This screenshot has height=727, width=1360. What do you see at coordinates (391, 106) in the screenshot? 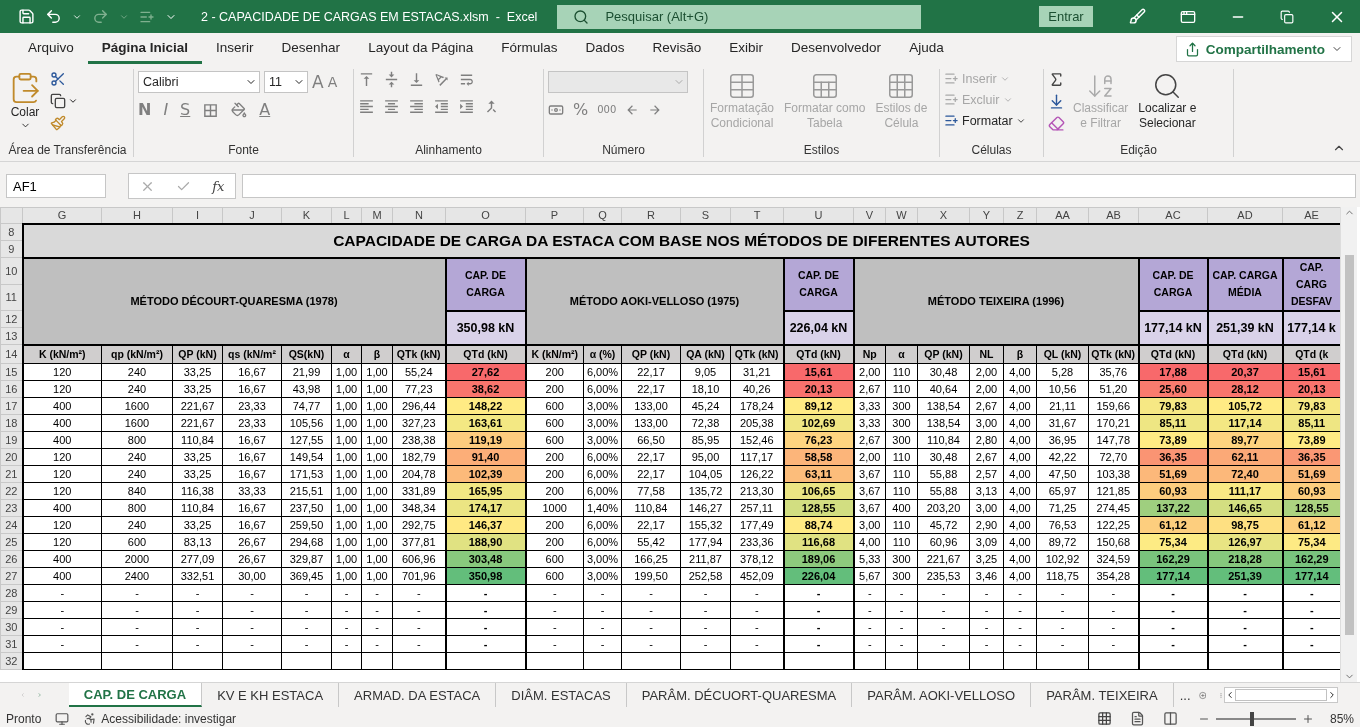
I see `align-center-icon` at bounding box center [391, 106].